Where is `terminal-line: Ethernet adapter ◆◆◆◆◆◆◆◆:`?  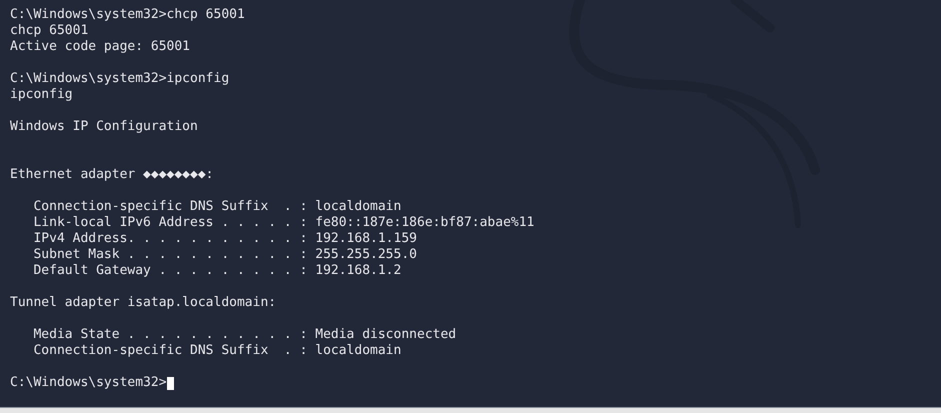
terminal-line: Ethernet adapter ◆◆◆◆◆◆◆◆: is located at coordinates (112, 175).